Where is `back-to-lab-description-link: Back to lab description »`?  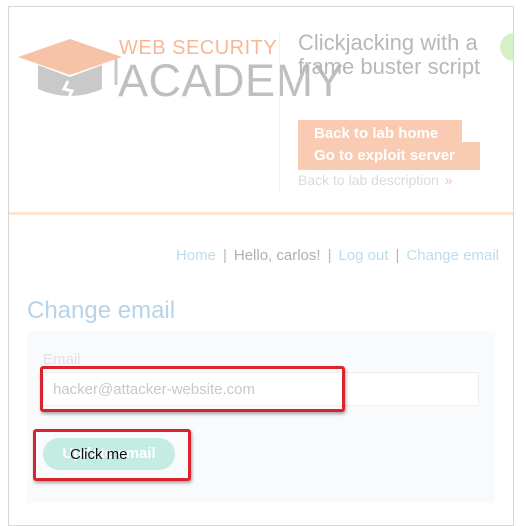
back-to-lab-description-link: Back to lab description » is located at coordinates (375, 180).